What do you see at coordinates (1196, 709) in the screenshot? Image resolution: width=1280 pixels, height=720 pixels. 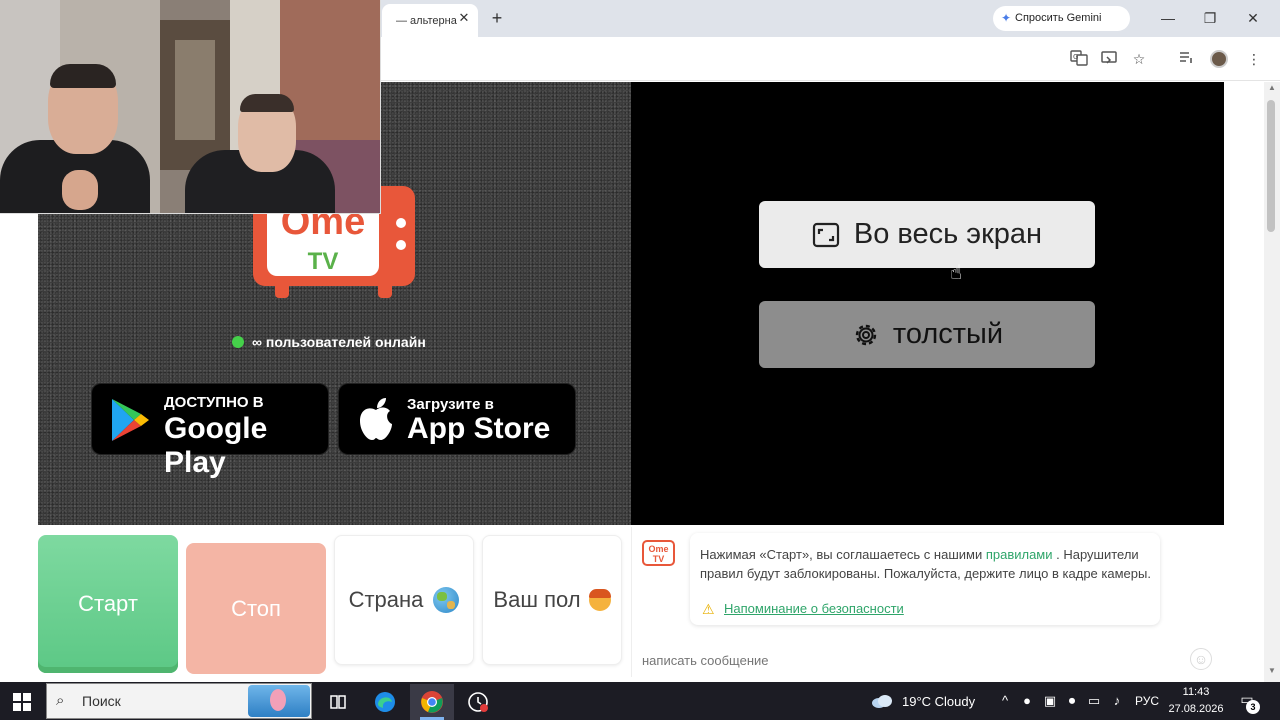 I see `clock-date: 27.08.2026` at bounding box center [1196, 709].